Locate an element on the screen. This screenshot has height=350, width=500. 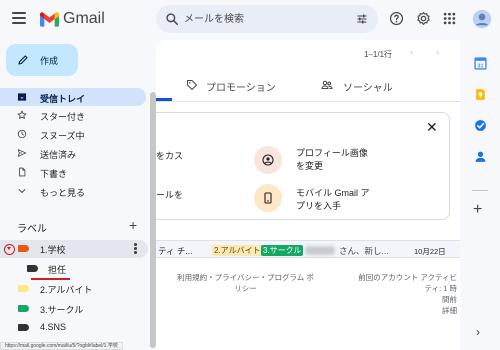
mail-row: ティ チ... 2.アルバイト 3.サークル さん、新し... 10月22日 is located at coordinates (308, 249).